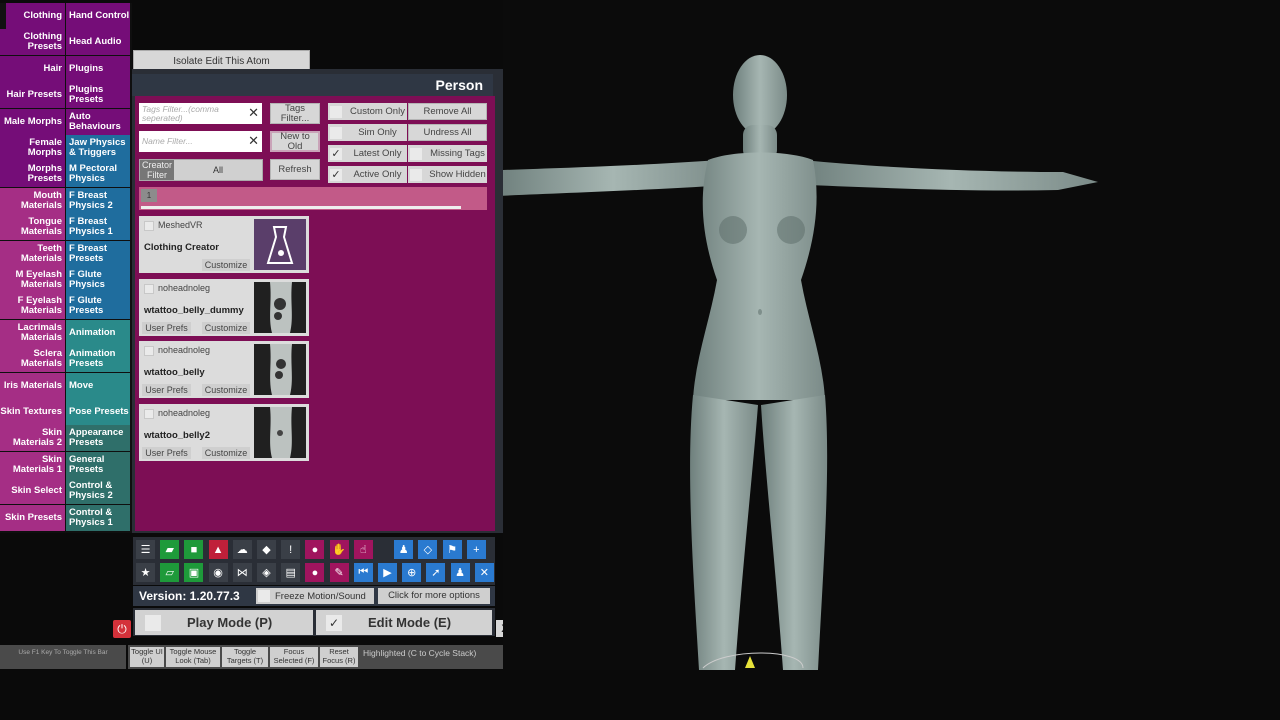  What do you see at coordinates (264, 596) in the screenshot?
I see `freeze-checkbox` at bounding box center [264, 596].